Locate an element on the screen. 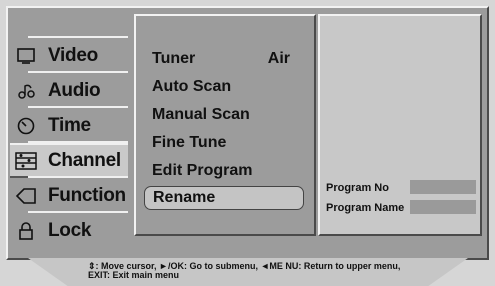 This screenshot has width=495, height=286. submenu-item-manual-scan: Manual Scan is located at coordinates (201, 115).